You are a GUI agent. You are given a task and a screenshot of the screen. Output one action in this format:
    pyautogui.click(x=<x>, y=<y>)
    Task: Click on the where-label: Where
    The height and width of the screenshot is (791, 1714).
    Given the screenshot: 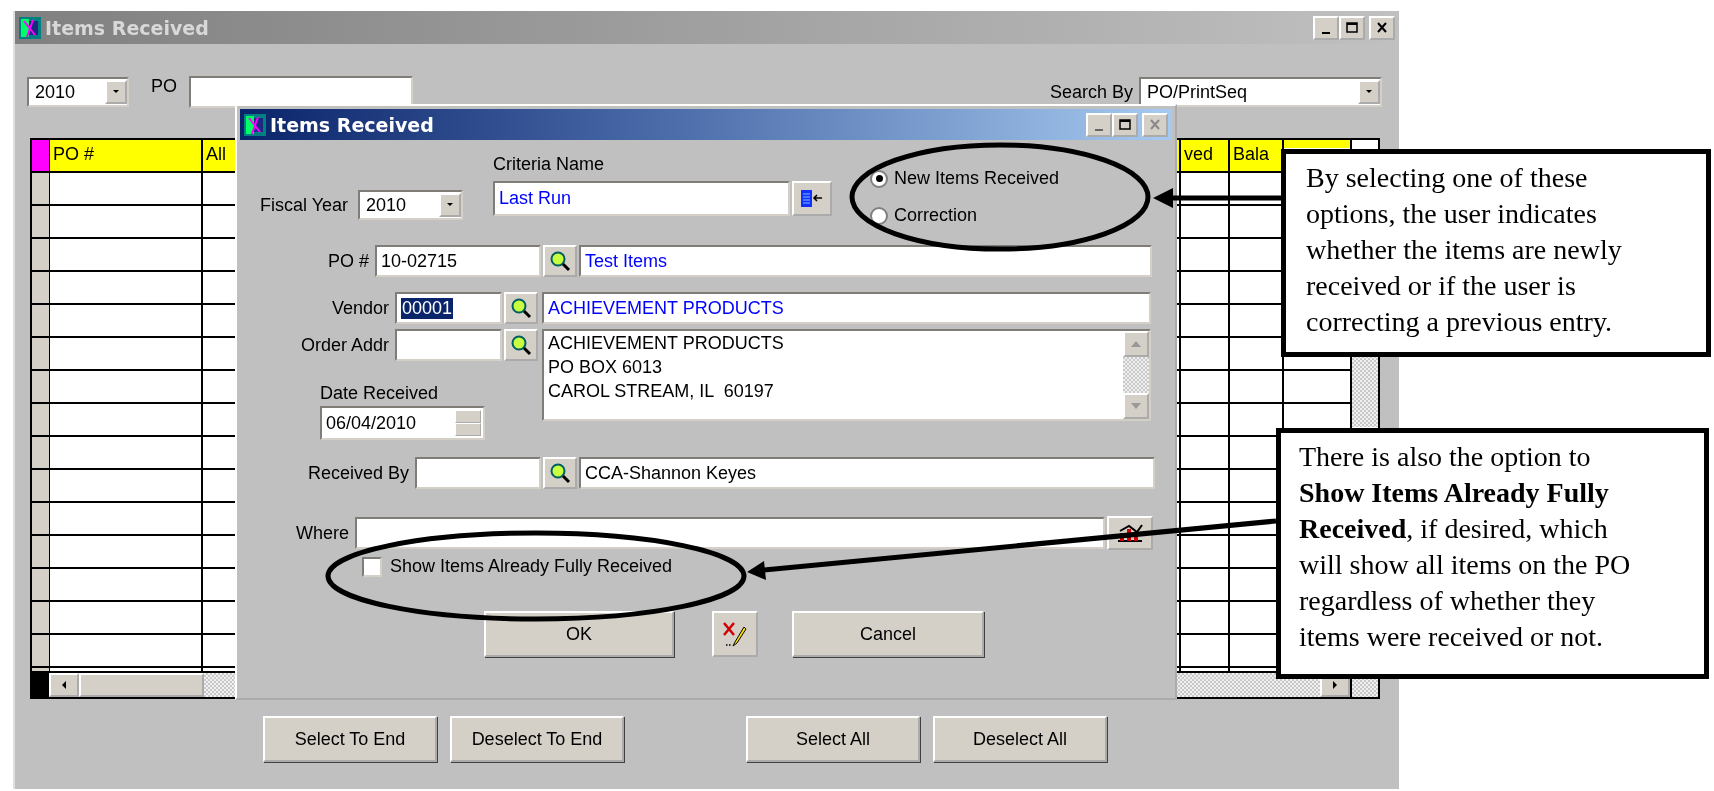 What is the action you would take?
    pyautogui.click(x=322, y=533)
    